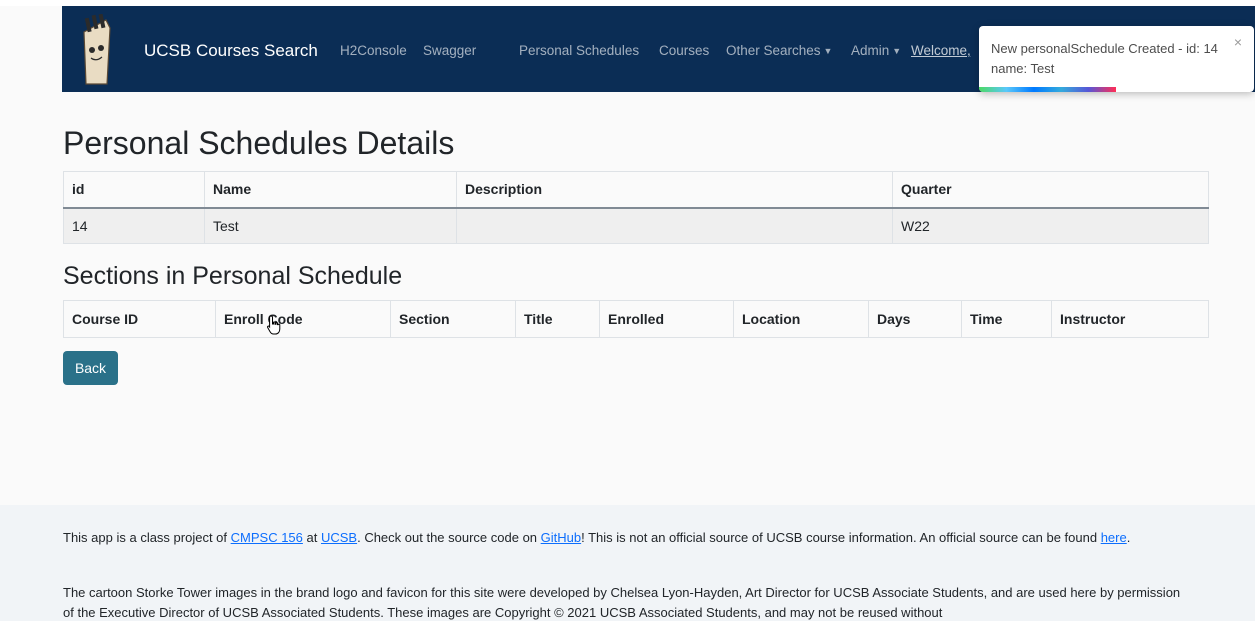 The image size is (1255, 621). What do you see at coordinates (134, 225) in the screenshot?
I see `cell-id: 14` at bounding box center [134, 225].